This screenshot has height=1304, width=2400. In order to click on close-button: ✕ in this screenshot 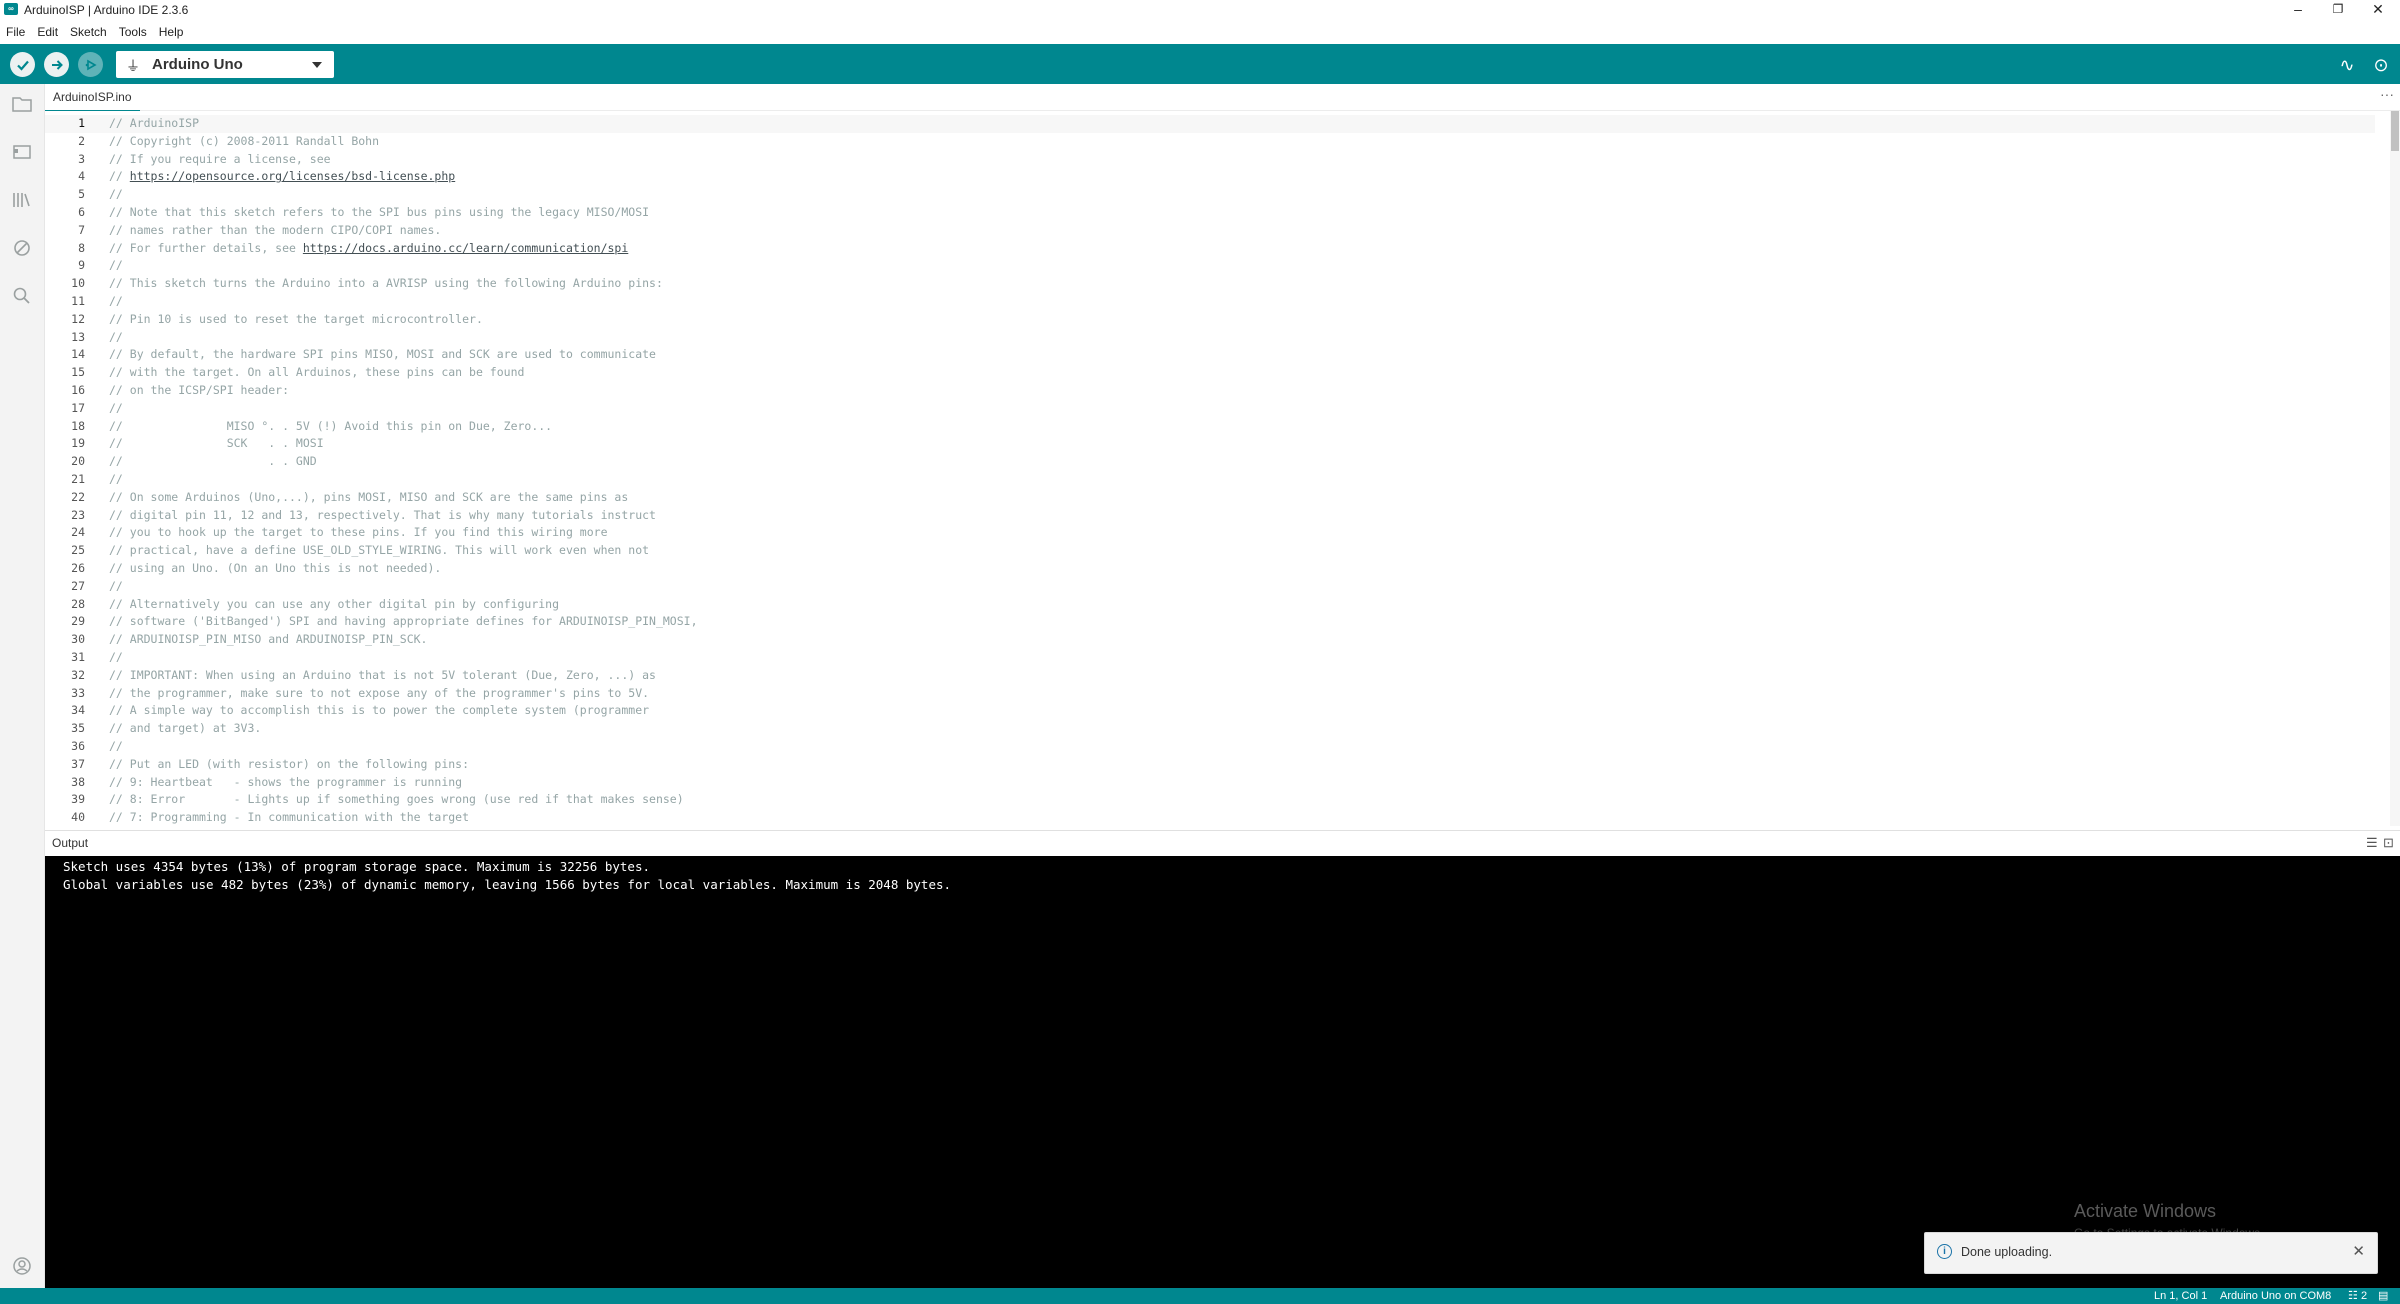, I will do `click(2378, 10)`.